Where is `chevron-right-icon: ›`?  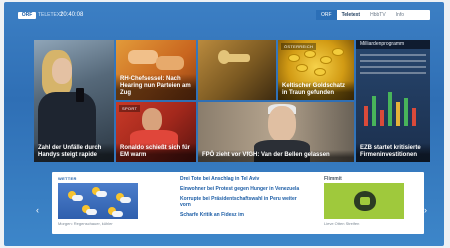
chevron-right-icon: › is located at coordinates (425, 210).